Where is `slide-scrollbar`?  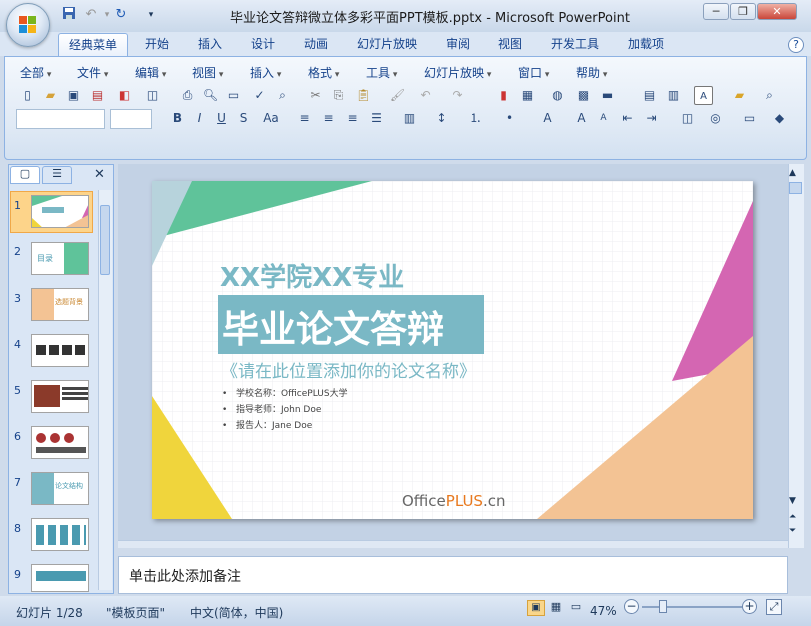
slide-scrollbar is located at coordinates (796, 356).